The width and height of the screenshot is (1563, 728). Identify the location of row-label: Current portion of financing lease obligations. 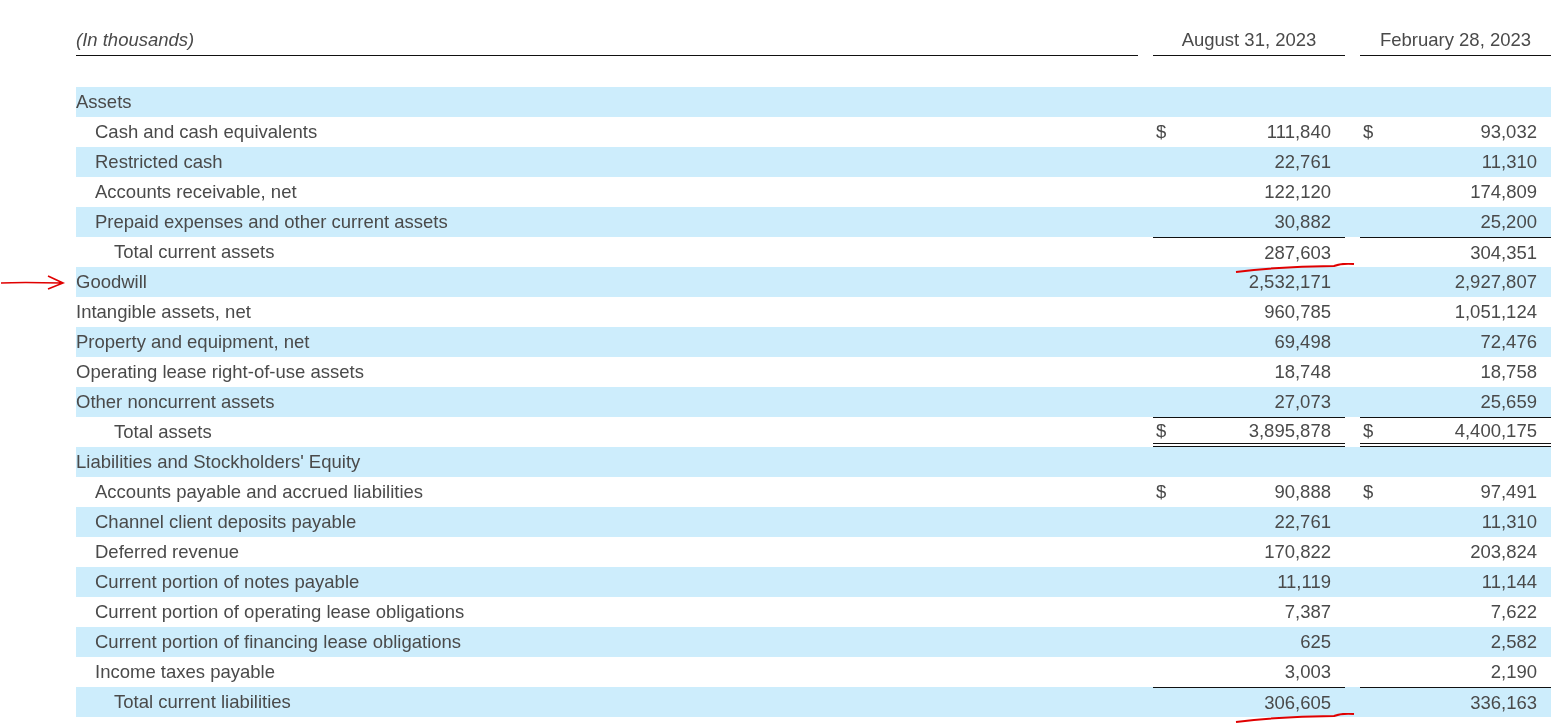
(278, 642).